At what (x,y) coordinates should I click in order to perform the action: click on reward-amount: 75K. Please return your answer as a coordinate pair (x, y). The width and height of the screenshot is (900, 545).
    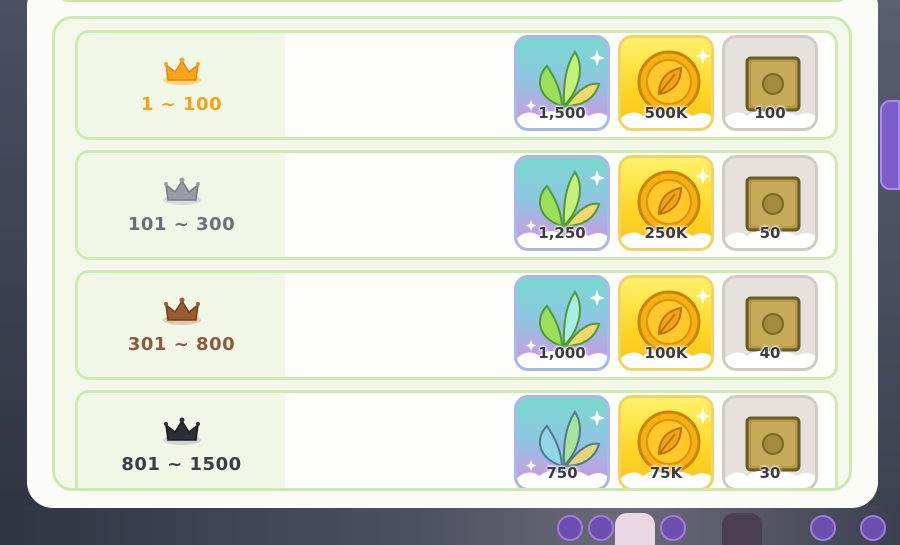
    Looking at the image, I should click on (666, 473).